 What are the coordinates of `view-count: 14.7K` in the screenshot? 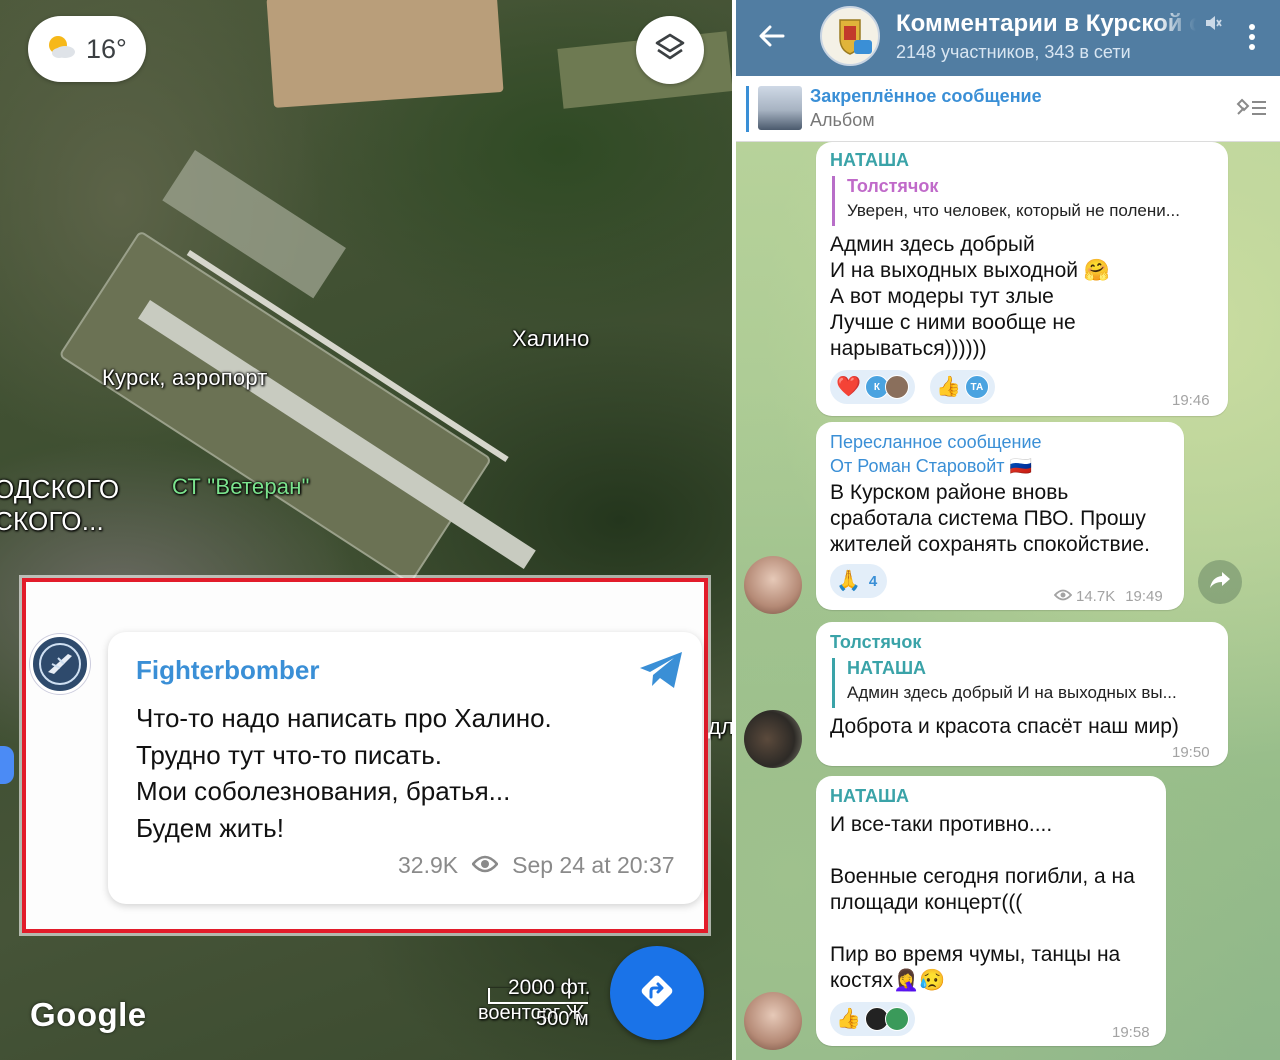 It's located at (1096, 596).